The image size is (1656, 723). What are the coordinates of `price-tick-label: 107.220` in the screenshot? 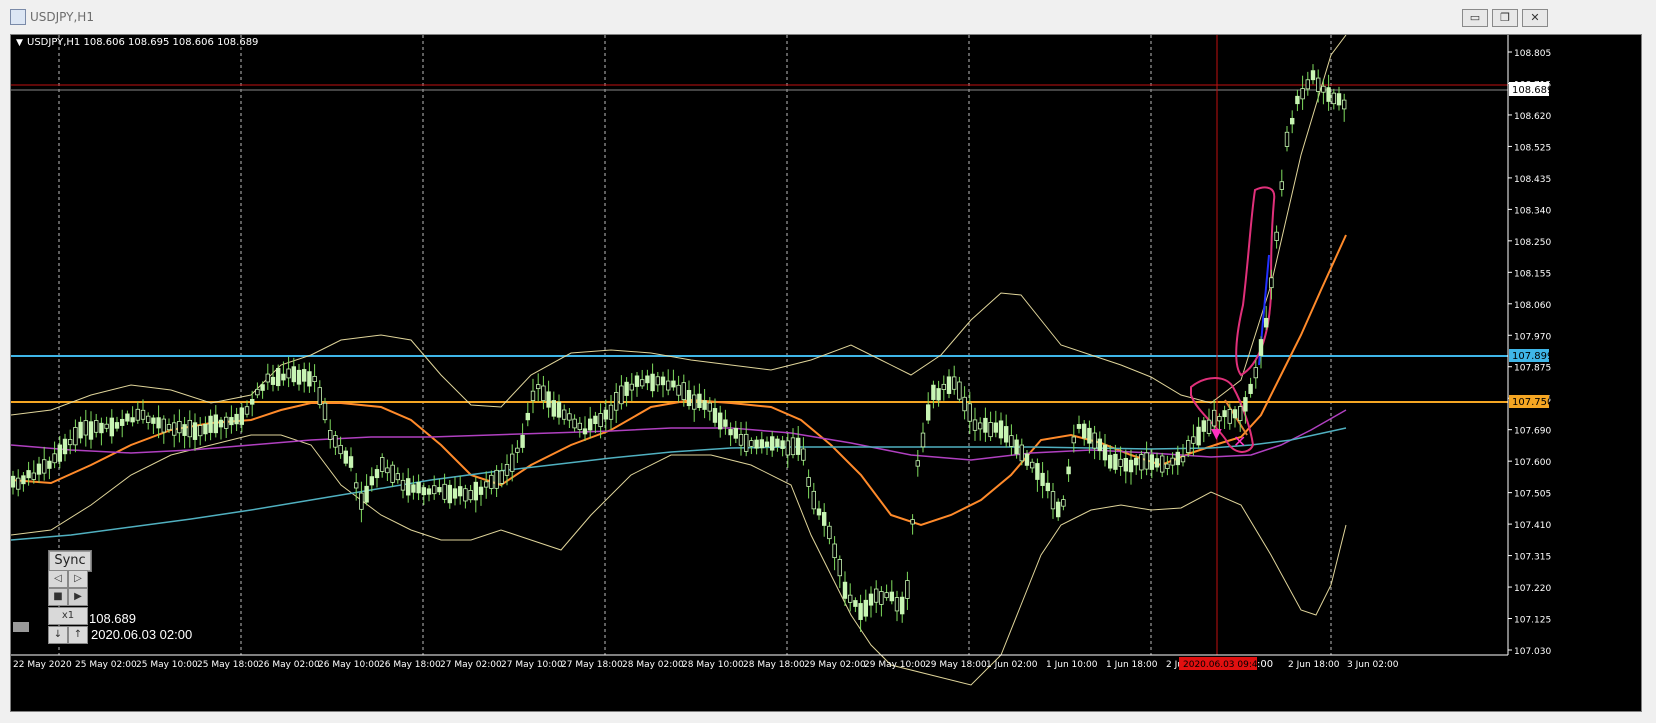 It's located at (1532, 589).